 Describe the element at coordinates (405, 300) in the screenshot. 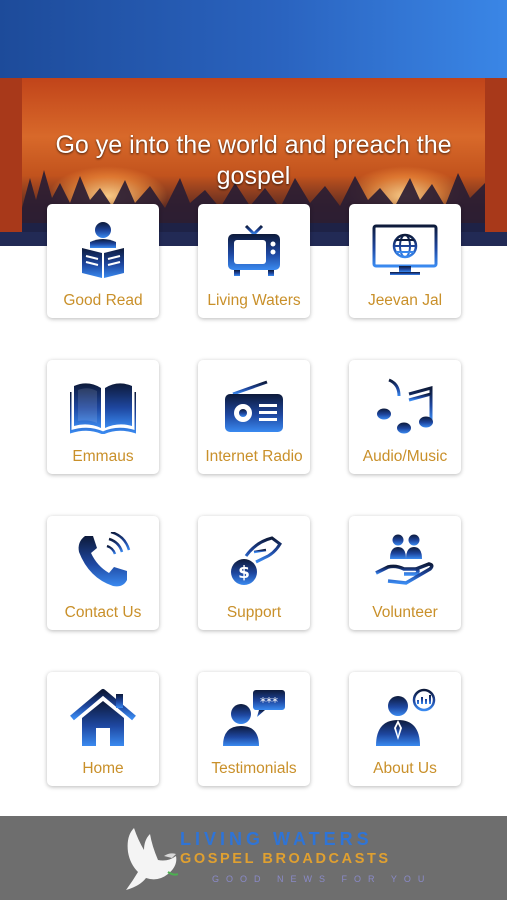

I see `tile-label: Jeevan Jal` at that location.